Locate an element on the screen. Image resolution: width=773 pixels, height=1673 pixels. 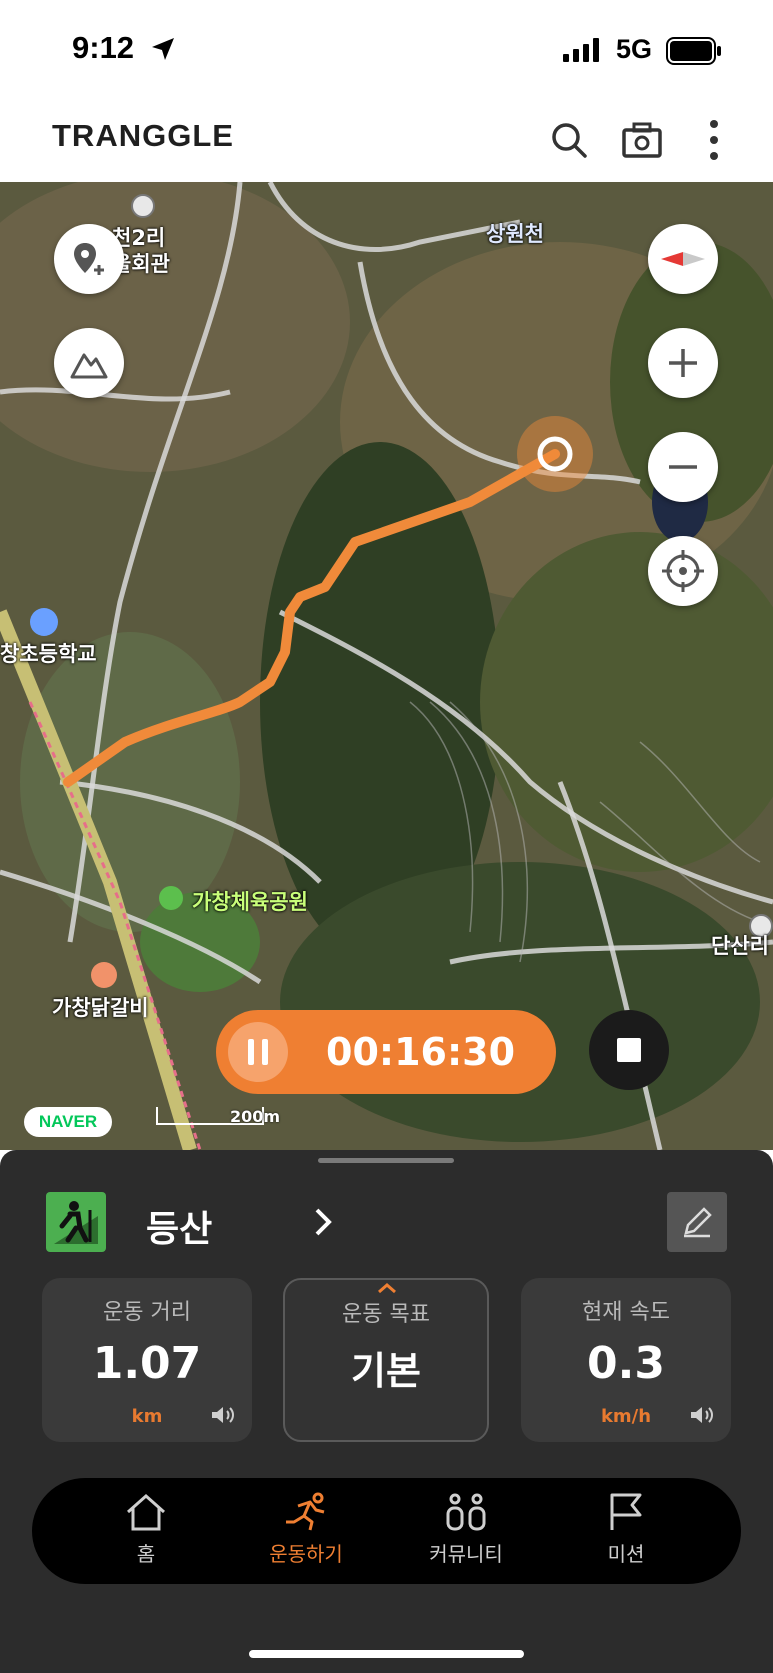
search-icon is located at coordinates (569, 140).